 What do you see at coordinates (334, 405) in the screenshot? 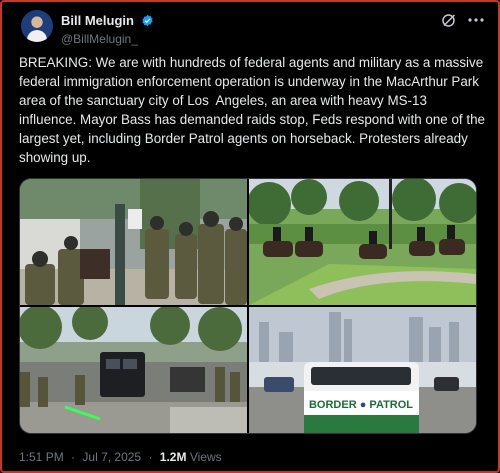
I see `vehicle-text-border: BORDER` at bounding box center [334, 405].